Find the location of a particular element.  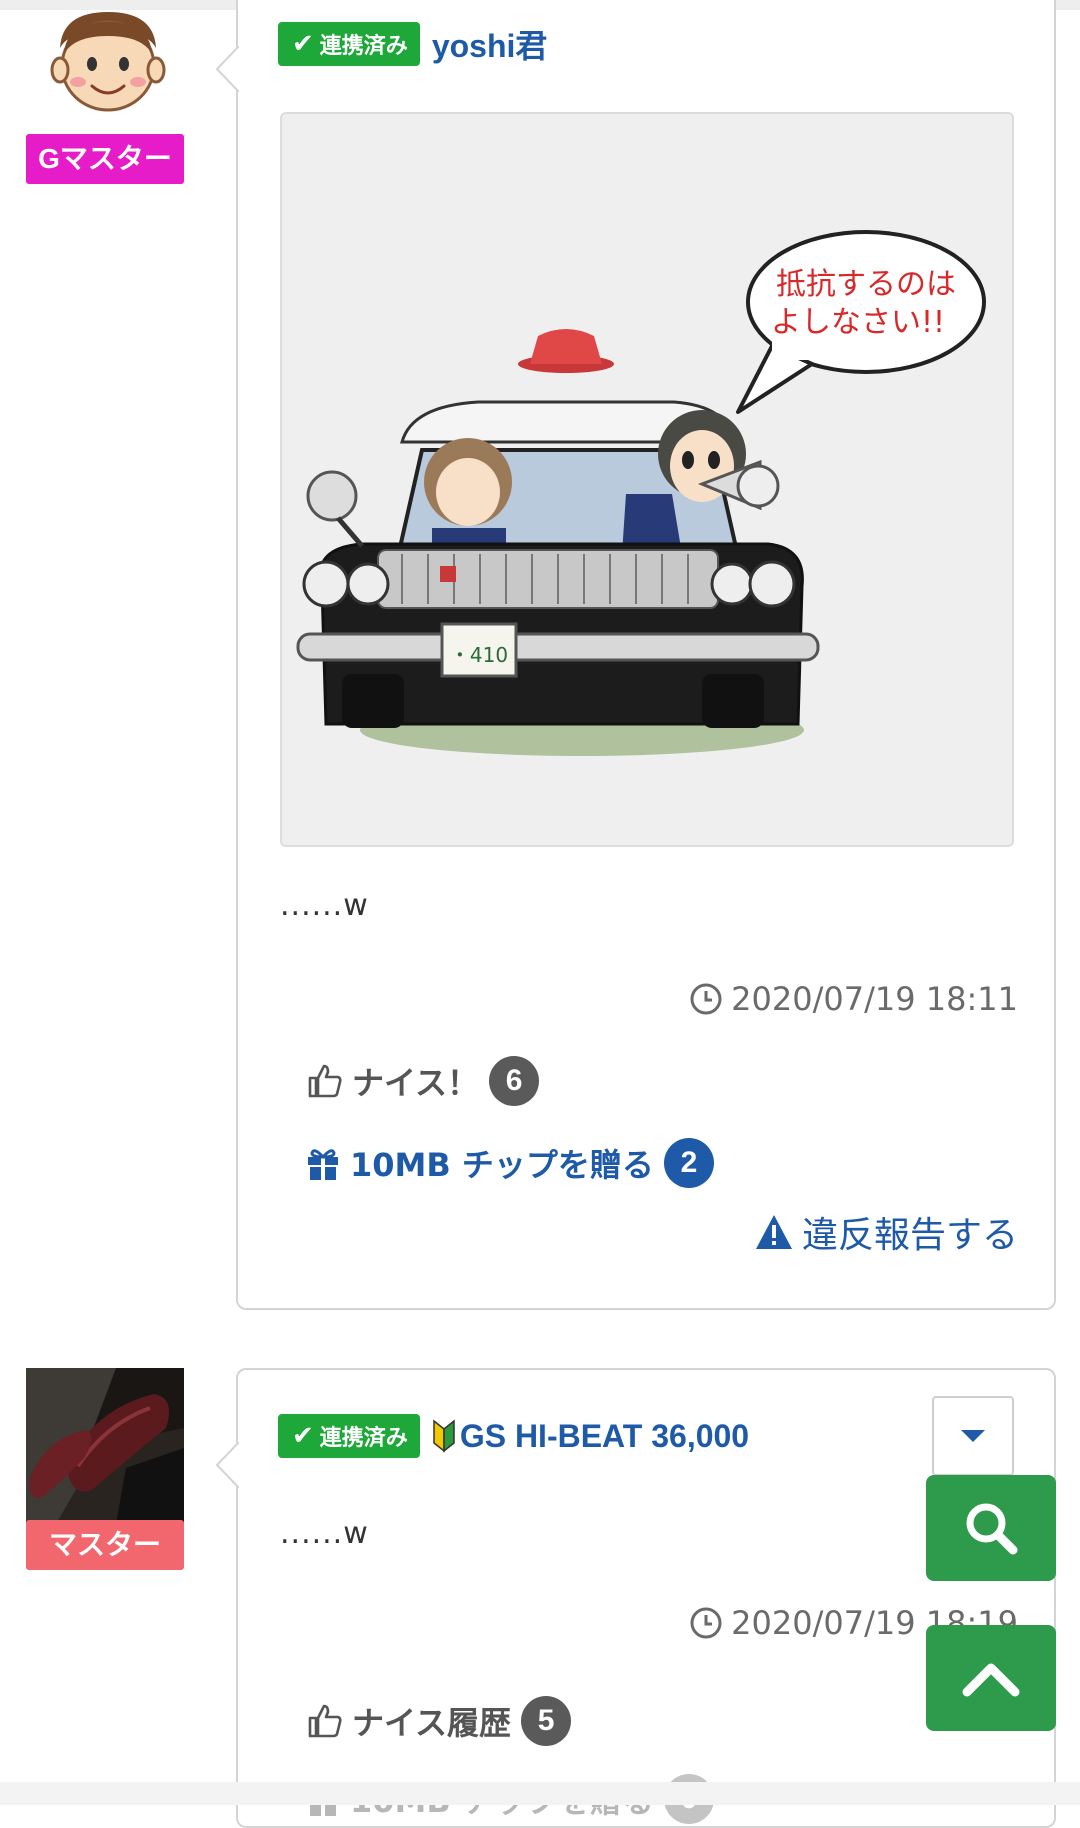

bubble-text-line1: 抵抗するのは is located at coordinates (866, 284).